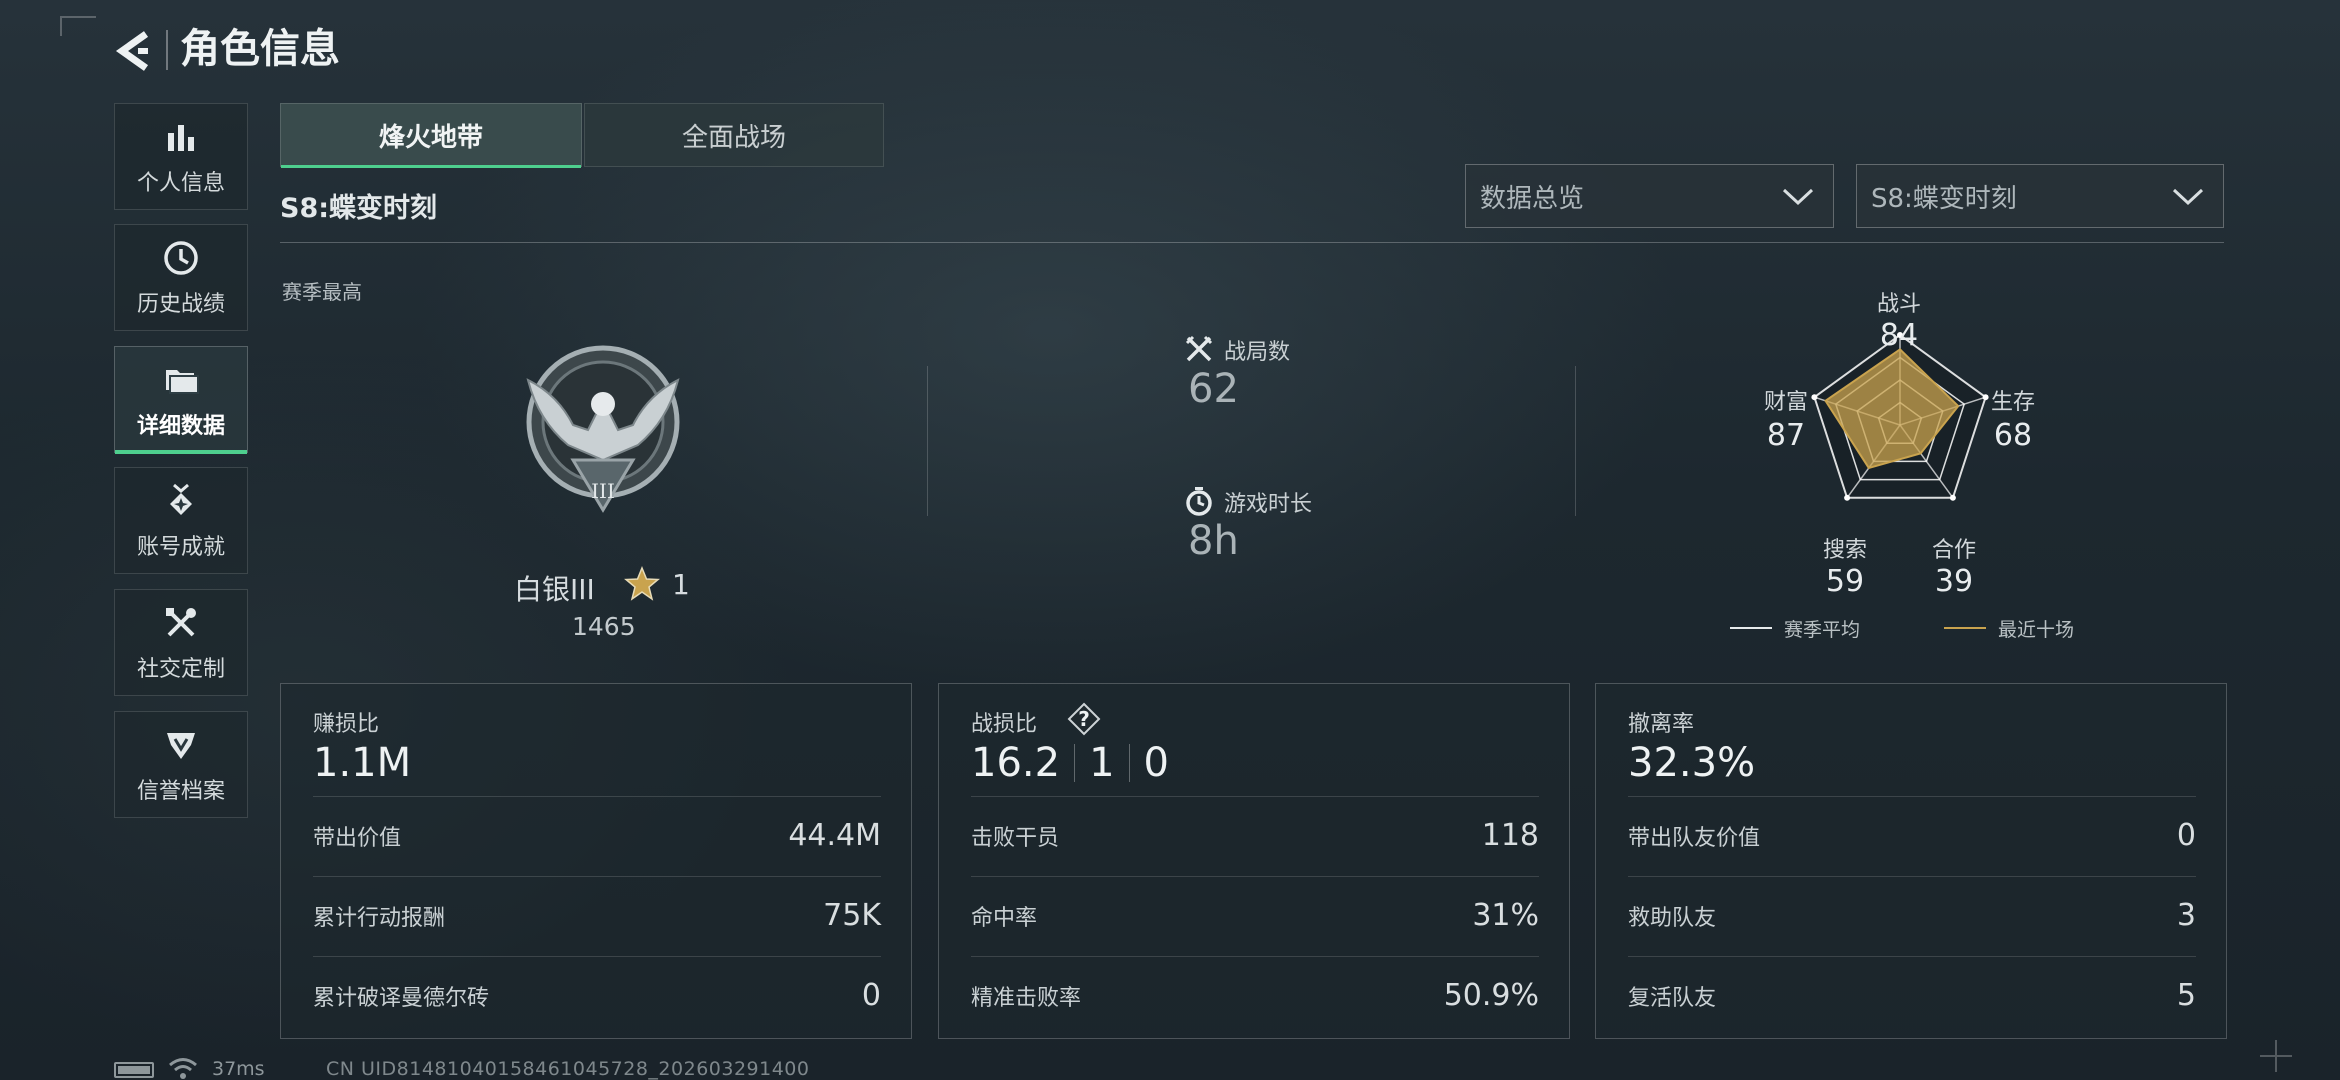 The image size is (2340, 1080). Describe the element at coordinates (1786, 435) in the screenshot. I see `radar-value-wealth: 87` at that location.